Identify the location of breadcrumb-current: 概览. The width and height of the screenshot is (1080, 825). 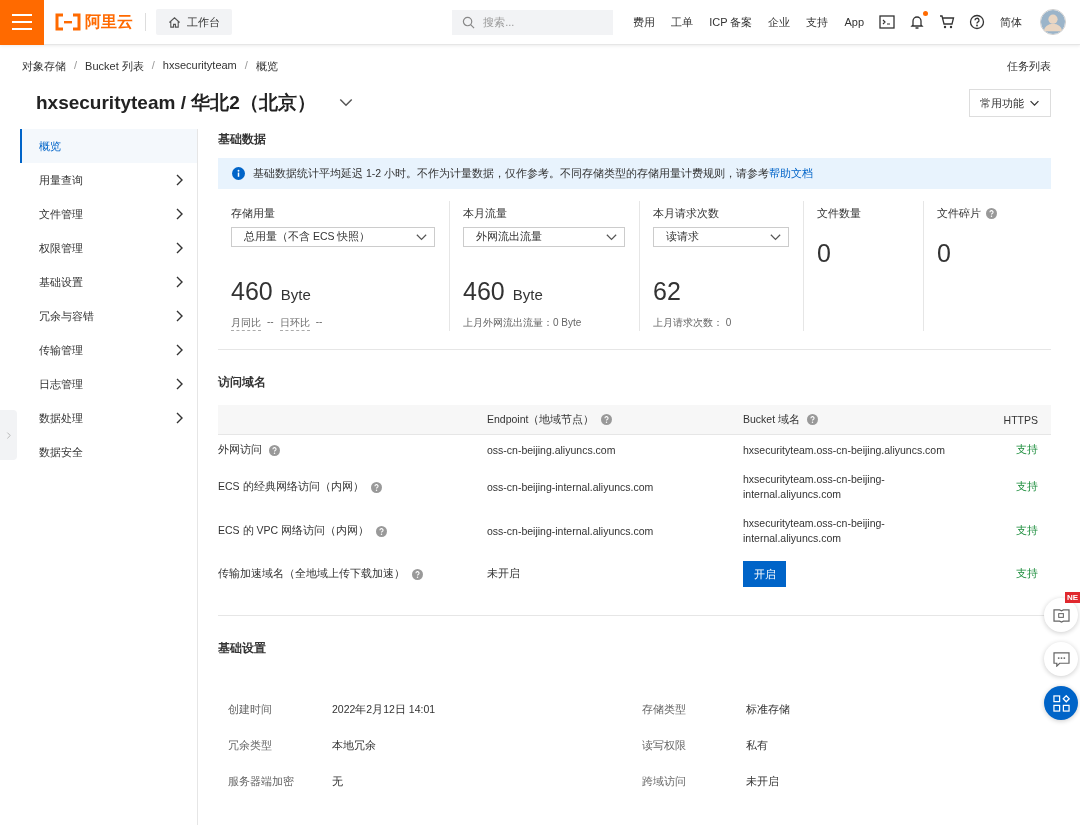
(266, 66).